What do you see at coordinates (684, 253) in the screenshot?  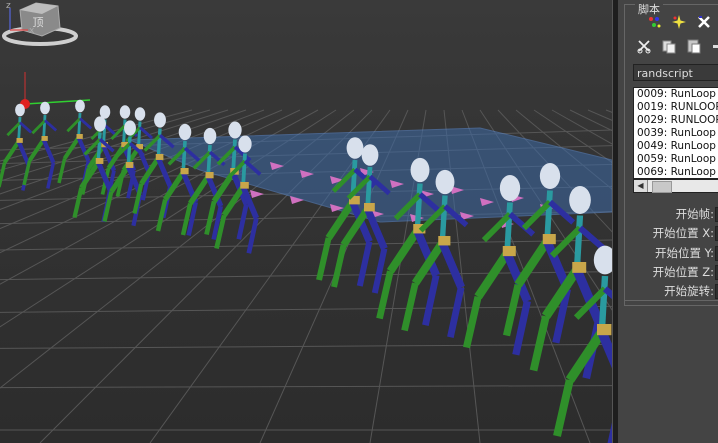 I see `start-pos-y-label: 开始位置 Y:` at bounding box center [684, 253].